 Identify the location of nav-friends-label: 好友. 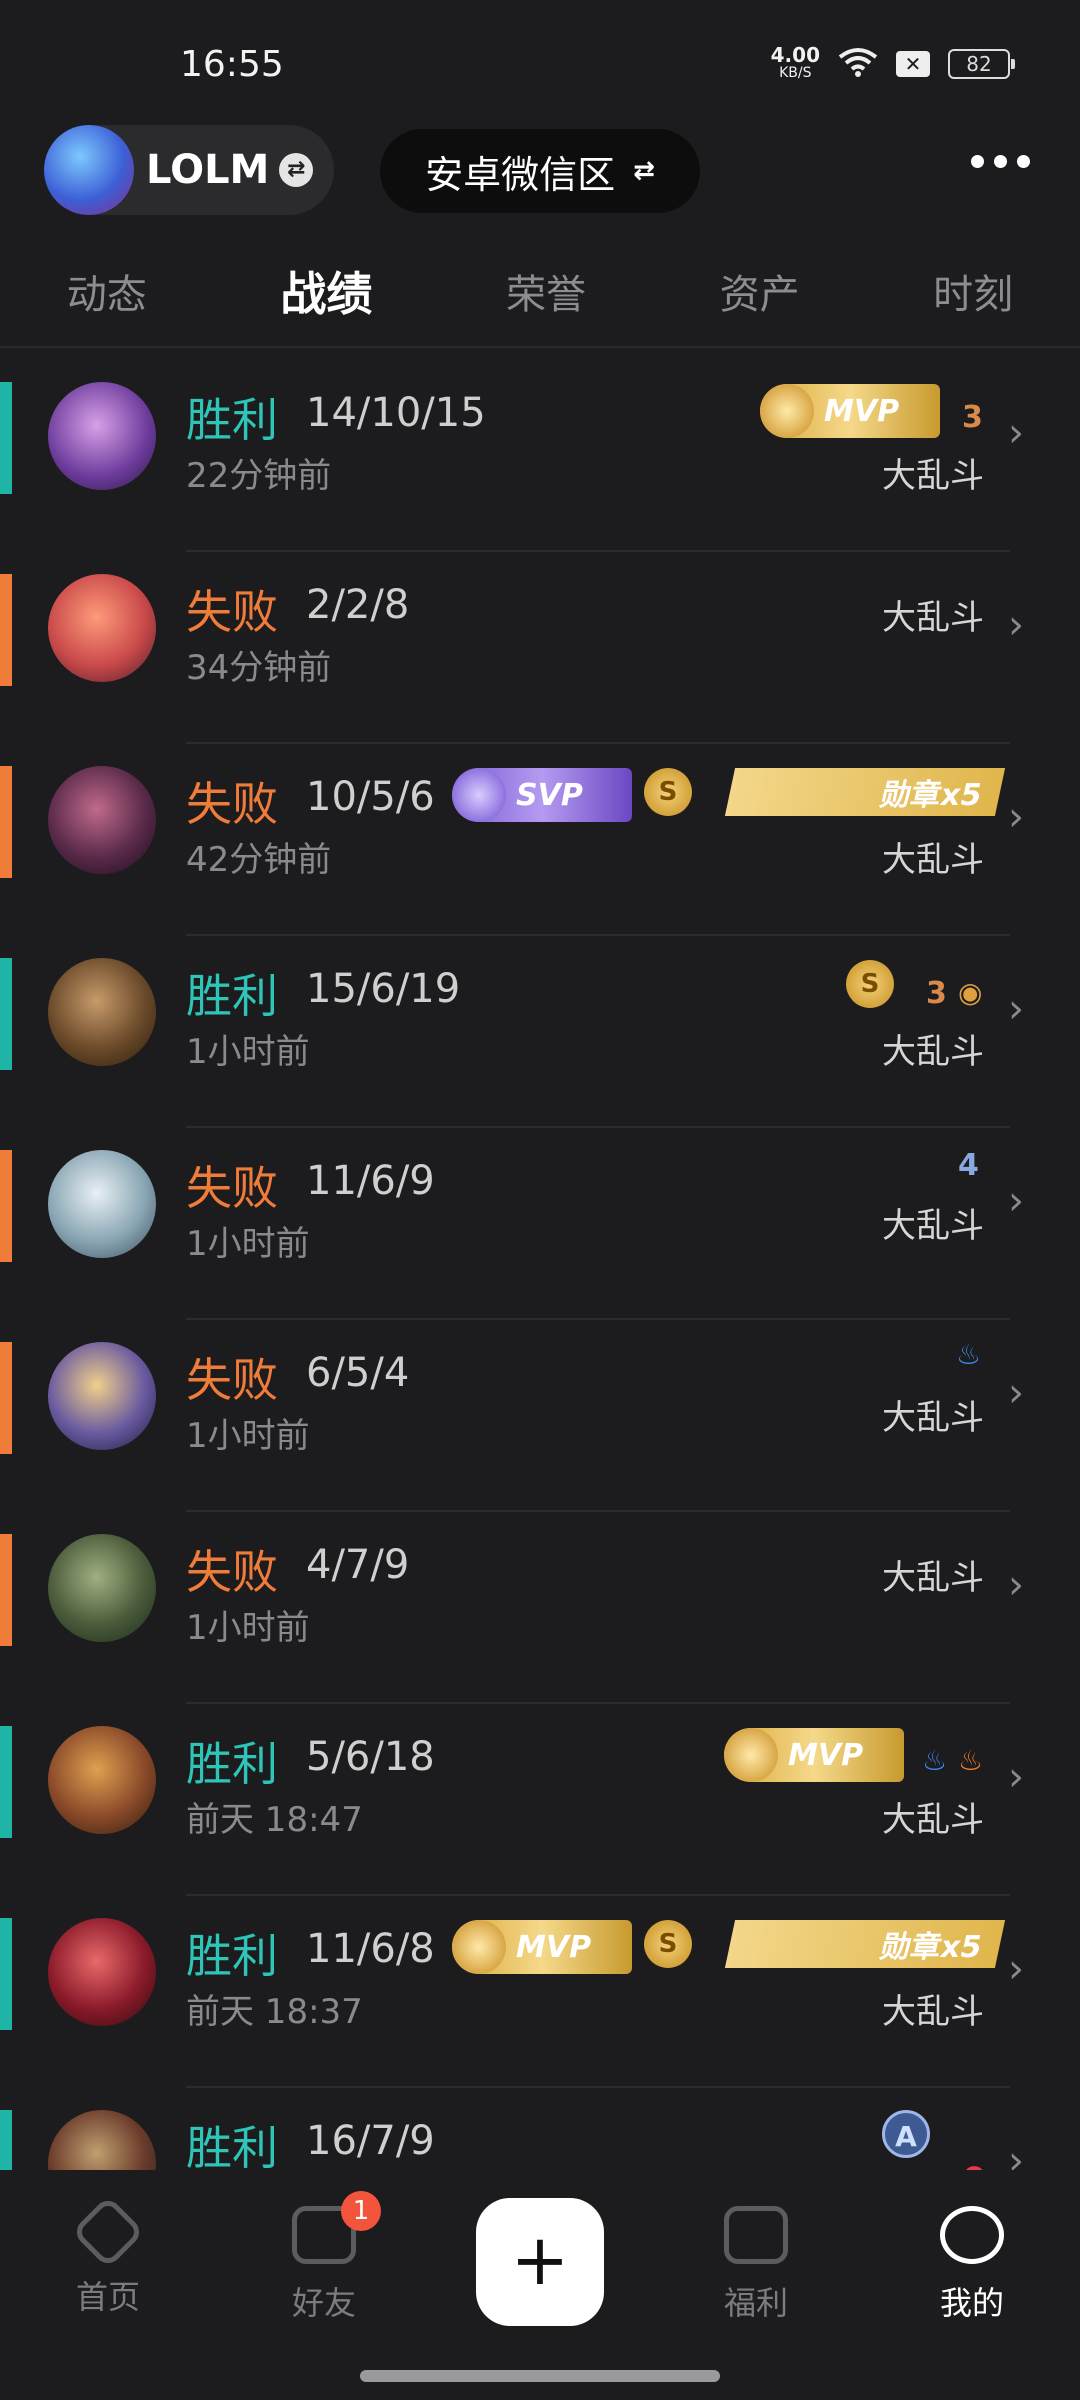
(323, 2303).